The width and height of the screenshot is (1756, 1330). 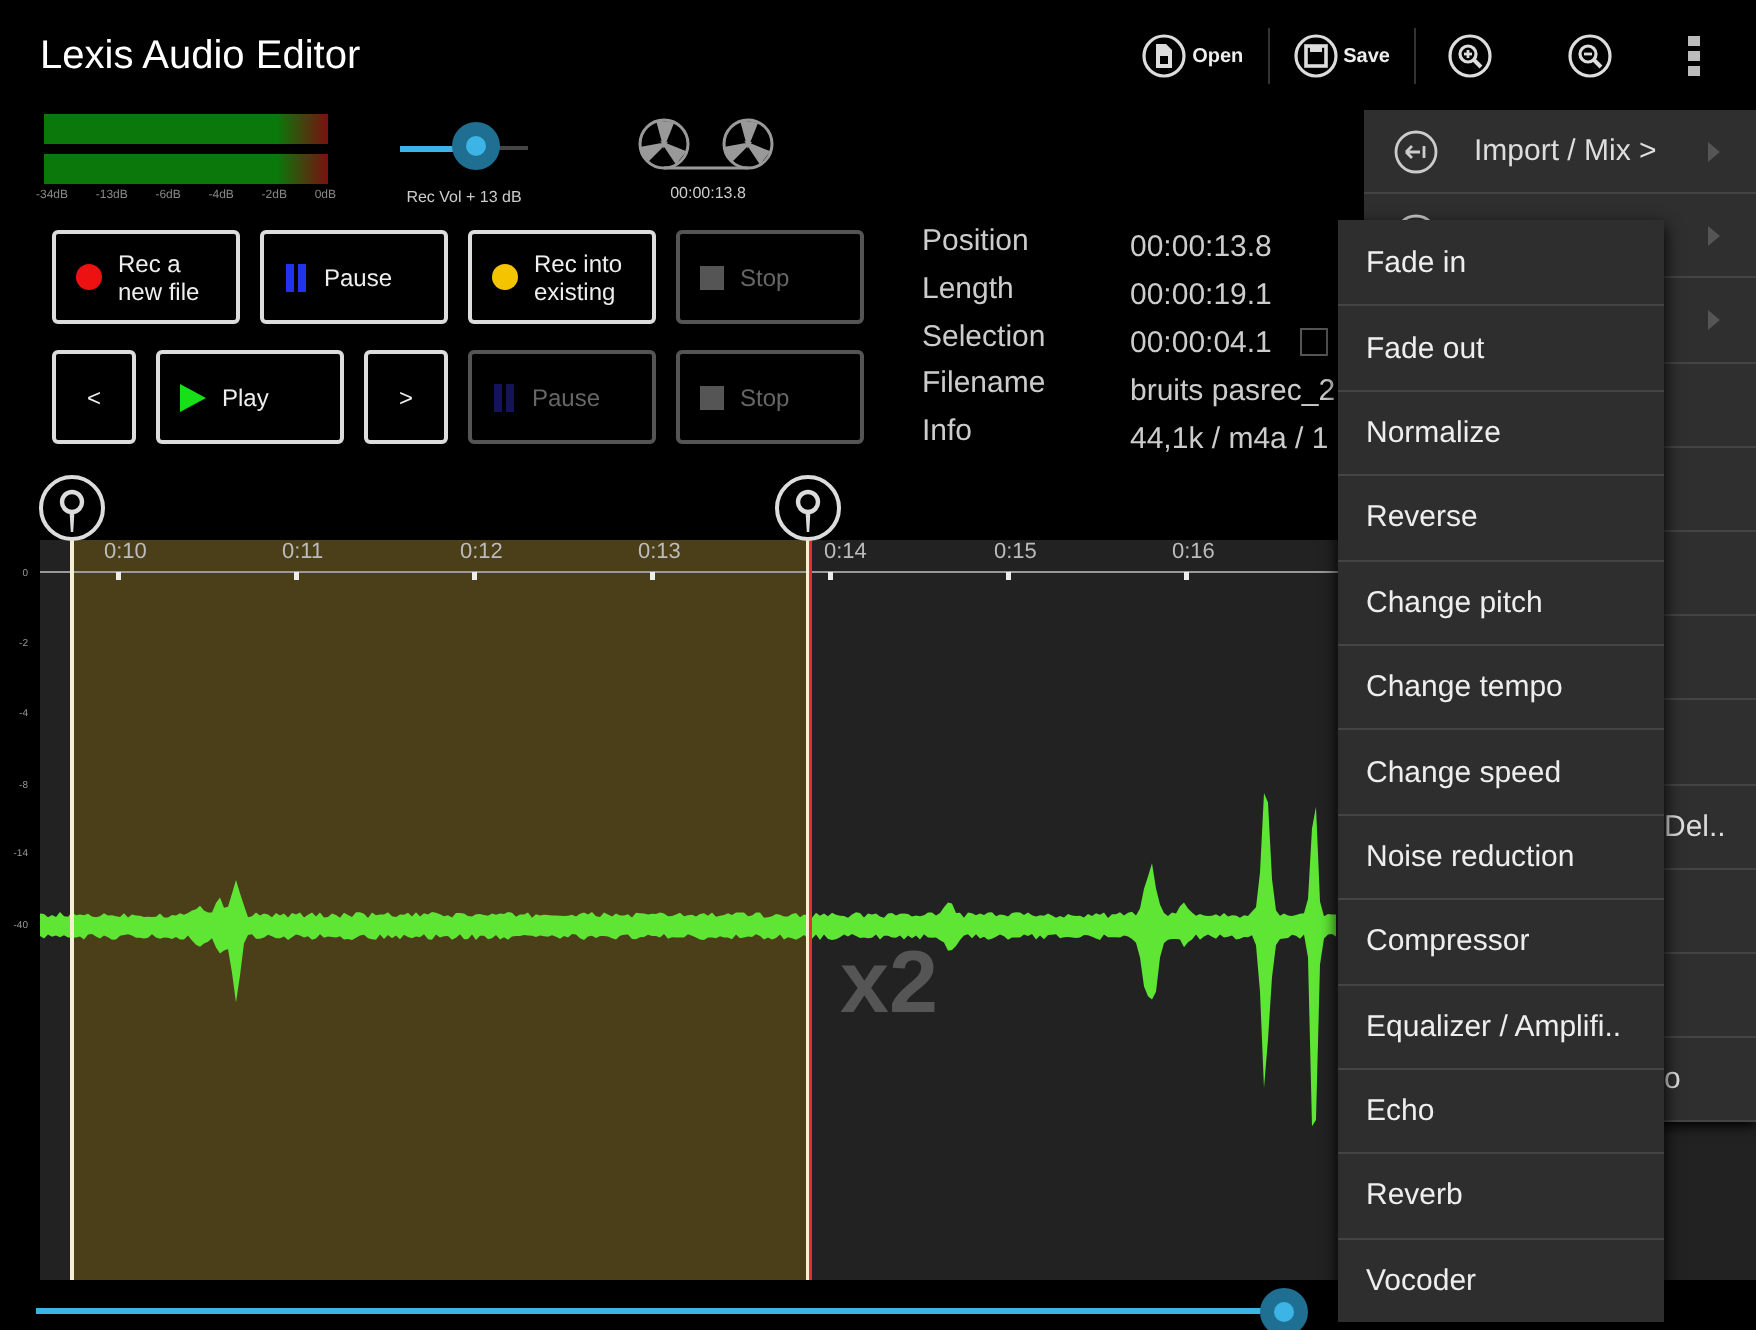 What do you see at coordinates (659, 552) in the screenshot?
I see `time-tick-label: 0:13` at bounding box center [659, 552].